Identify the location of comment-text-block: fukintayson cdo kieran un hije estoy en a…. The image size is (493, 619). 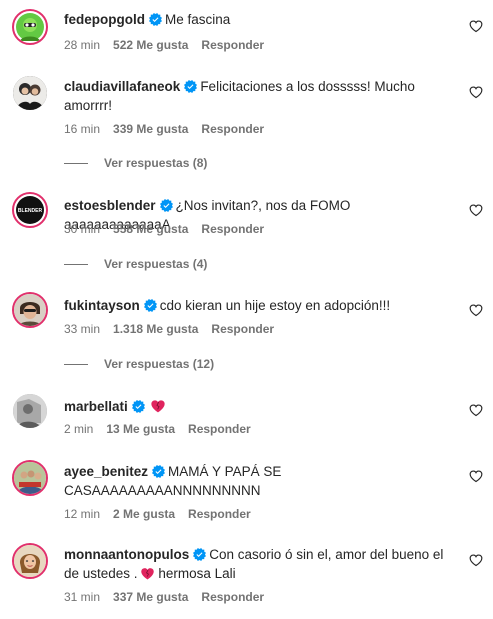
(258, 305).